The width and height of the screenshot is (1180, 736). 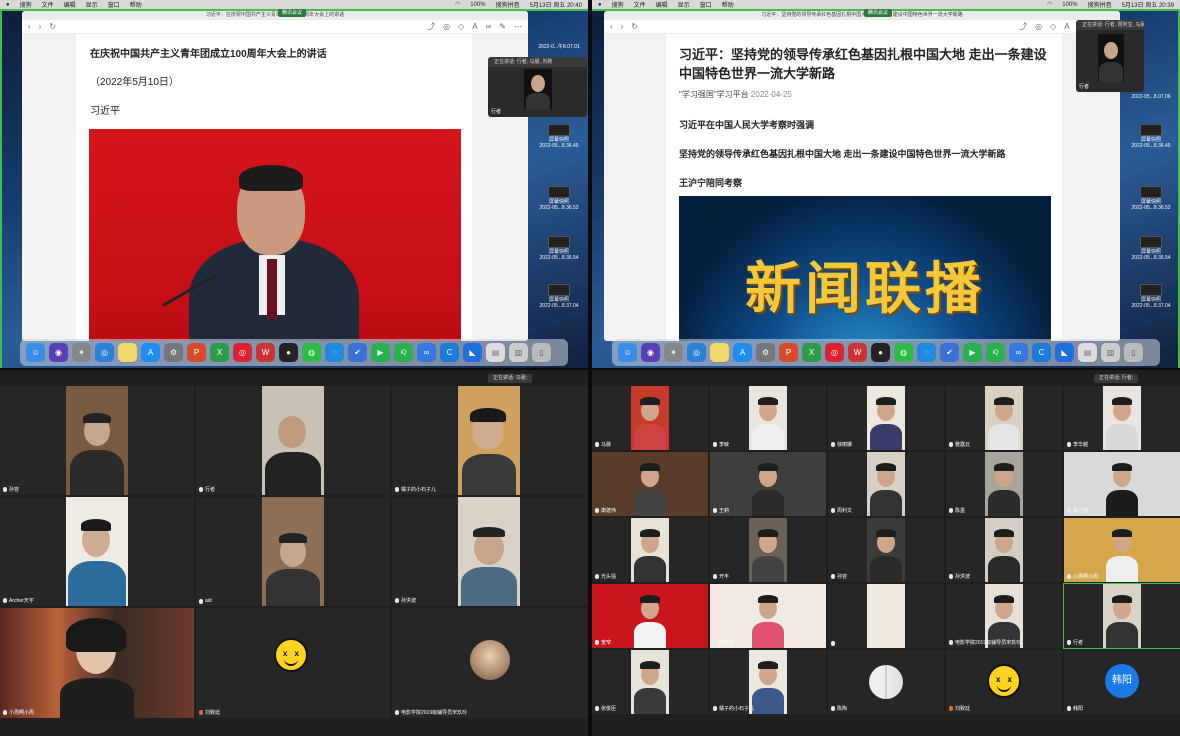 I want to click on shield-icon: ◇, so click(x=461, y=26).